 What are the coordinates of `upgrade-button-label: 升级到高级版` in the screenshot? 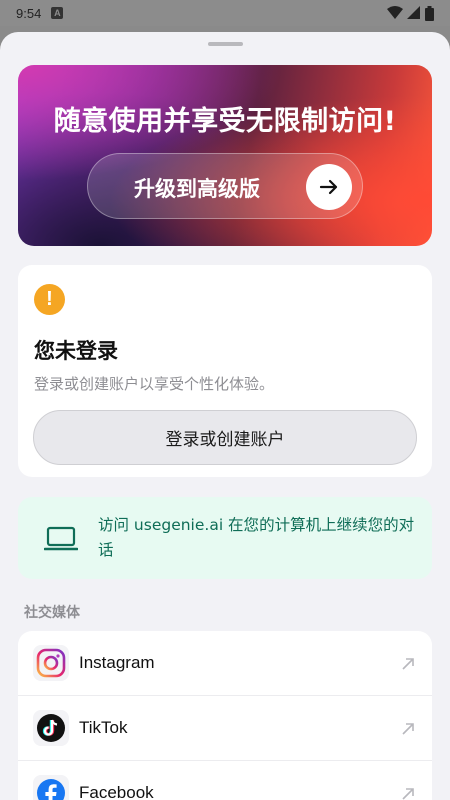 It's located at (197, 189).